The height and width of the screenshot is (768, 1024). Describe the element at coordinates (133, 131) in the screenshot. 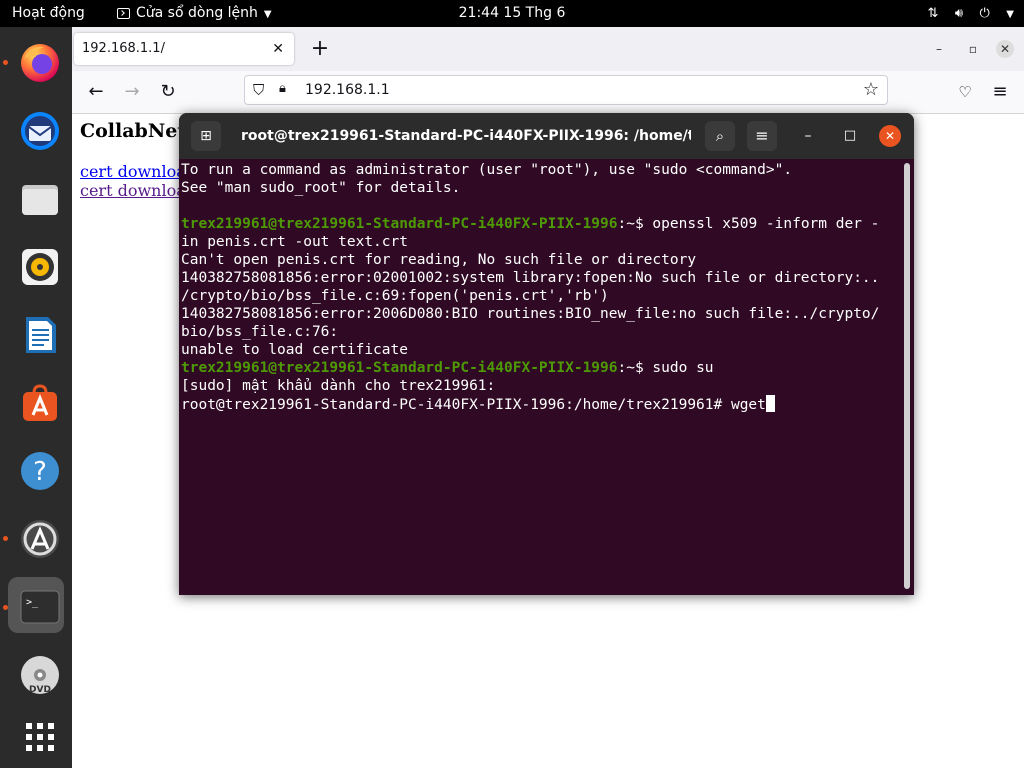

I see `page-heading: CollabNet` at that location.